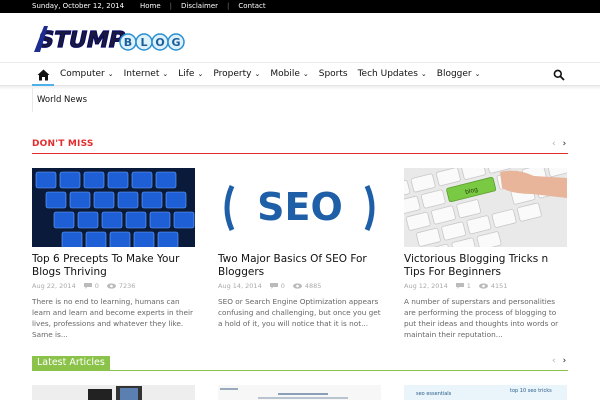  I want to click on search-icon, so click(559, 75).